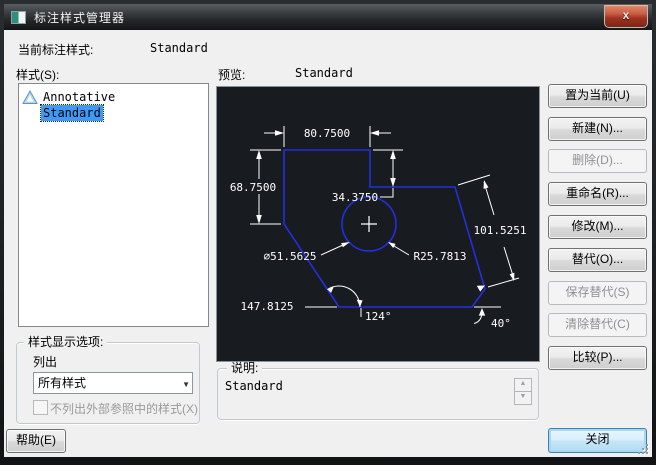  I want to click on window-title: 标注样式管理器, so click(80, 17).